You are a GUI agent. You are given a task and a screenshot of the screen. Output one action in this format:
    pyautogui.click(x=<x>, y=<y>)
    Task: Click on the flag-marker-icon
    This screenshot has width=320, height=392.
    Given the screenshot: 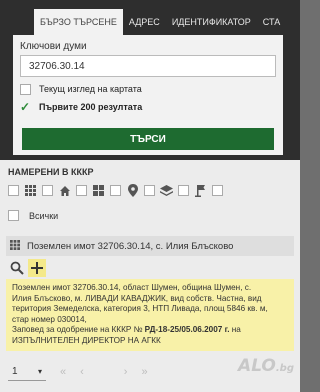 What is the action you would take?
    pyautogui.click(x=200, y=190)
    